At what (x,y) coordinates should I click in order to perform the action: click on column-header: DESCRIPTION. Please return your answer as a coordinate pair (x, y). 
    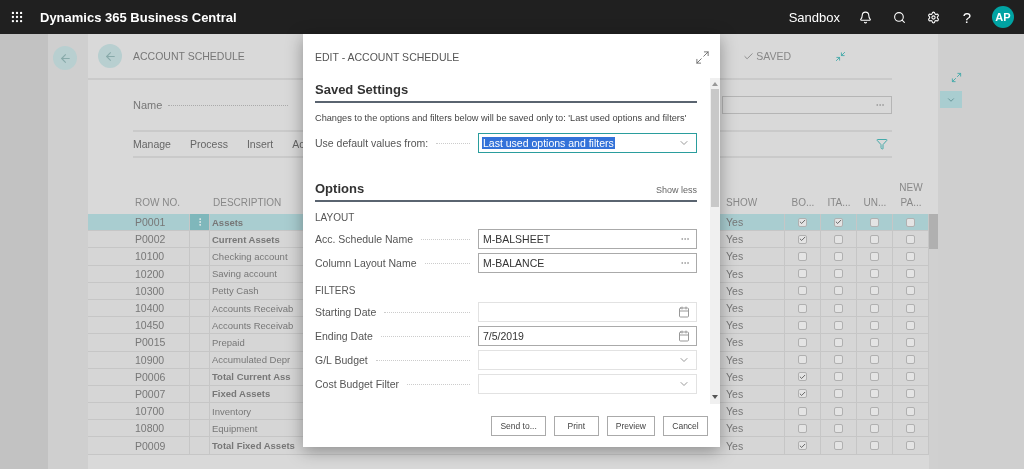
    Looking at the image, I should click on (247, 203).